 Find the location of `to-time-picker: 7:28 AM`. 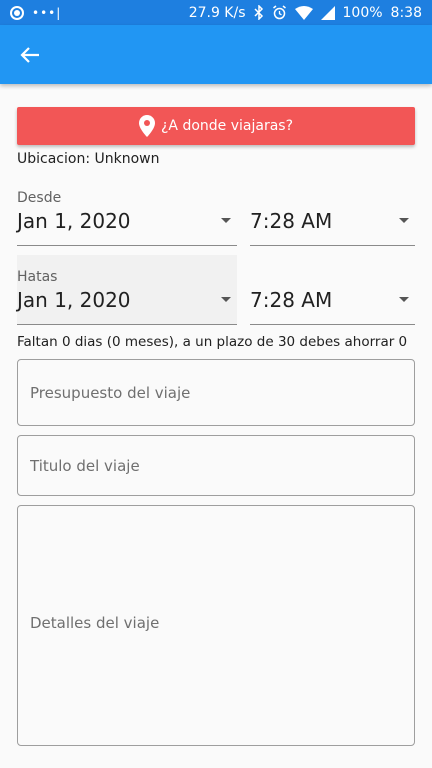

to-time-picker: 7:28 AM is located at coordinates (332, 300).